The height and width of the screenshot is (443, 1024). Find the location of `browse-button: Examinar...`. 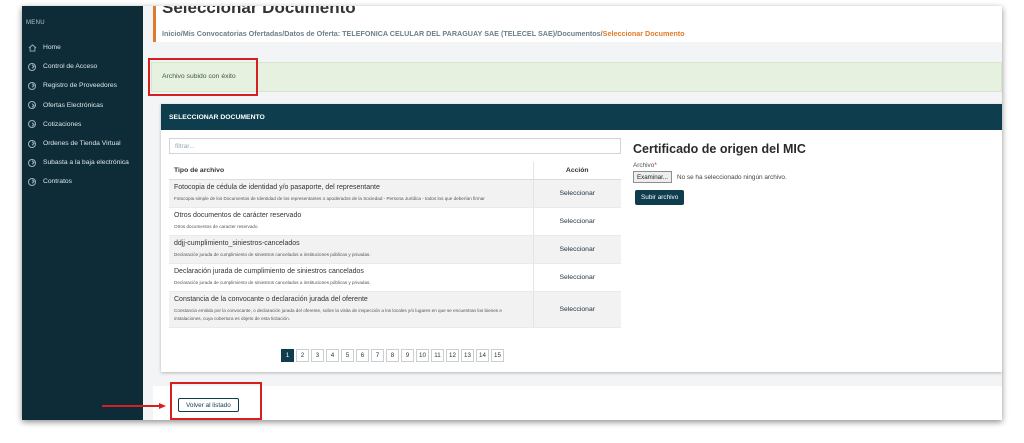

browse-button: Examinar... is located at coordinates (652, 177).